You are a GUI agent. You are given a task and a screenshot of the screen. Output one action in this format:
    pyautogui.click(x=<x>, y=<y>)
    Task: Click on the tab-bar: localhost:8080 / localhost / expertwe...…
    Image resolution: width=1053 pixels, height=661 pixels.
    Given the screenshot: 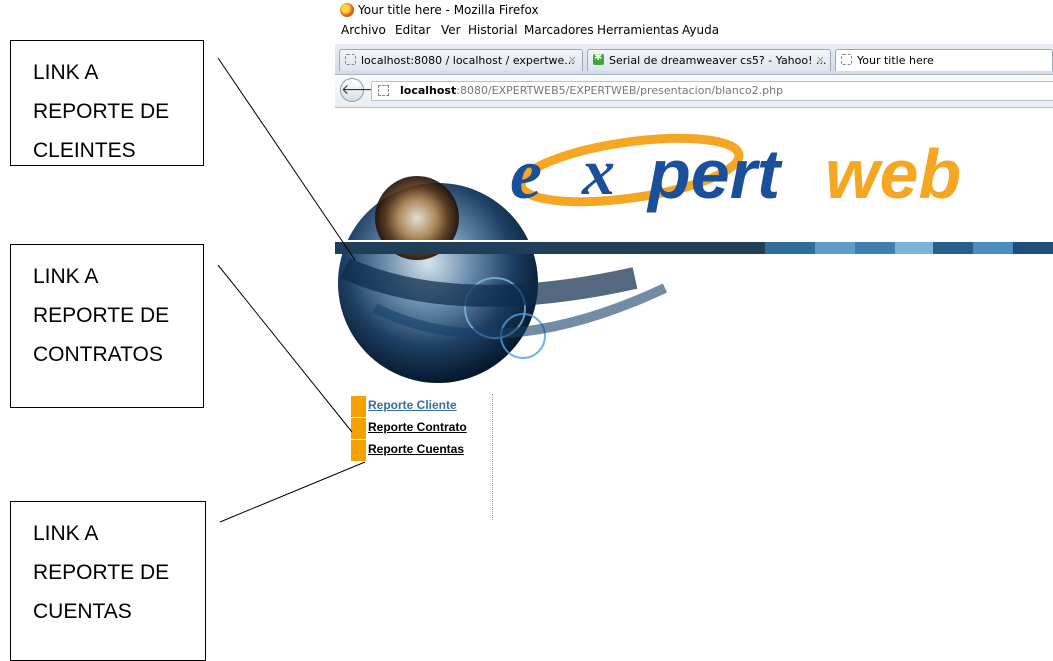 What is the action you would take?
    pyautogui.click(x=694, y=59)
    